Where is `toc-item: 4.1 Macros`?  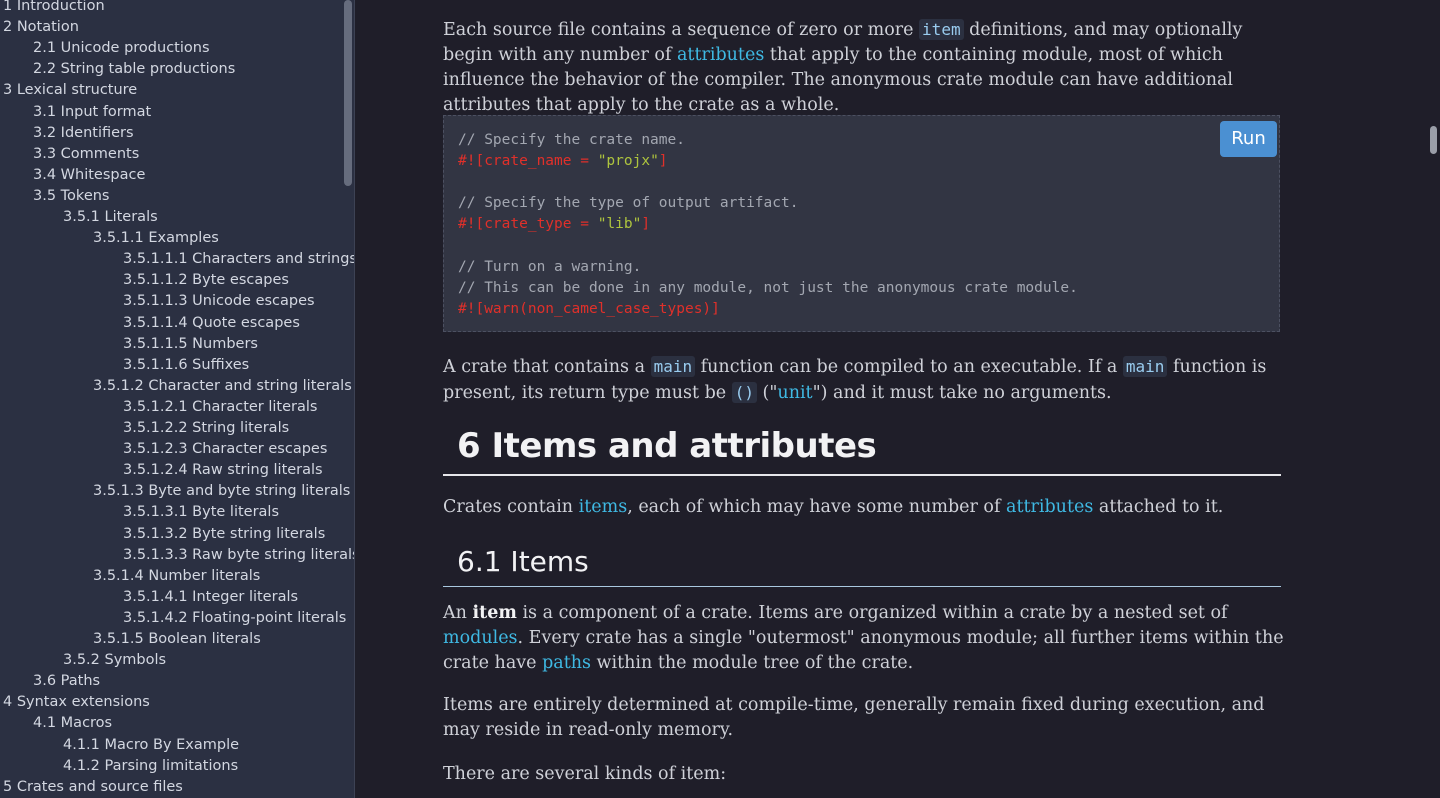 toc-item: 4.1 Macros is located at coordinates (72, 723).